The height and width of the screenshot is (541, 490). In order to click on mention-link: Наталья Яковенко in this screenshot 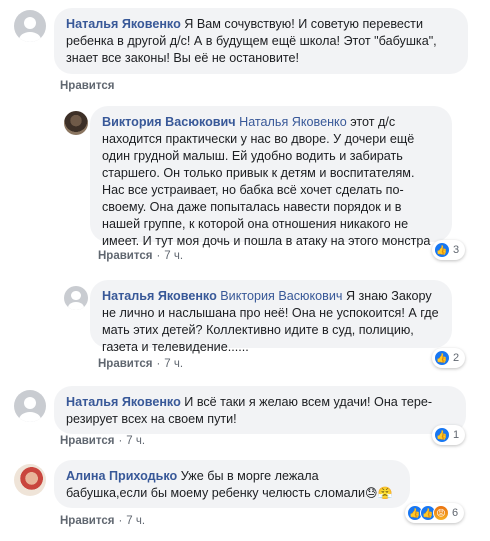, I will do `click(293, 122)`.